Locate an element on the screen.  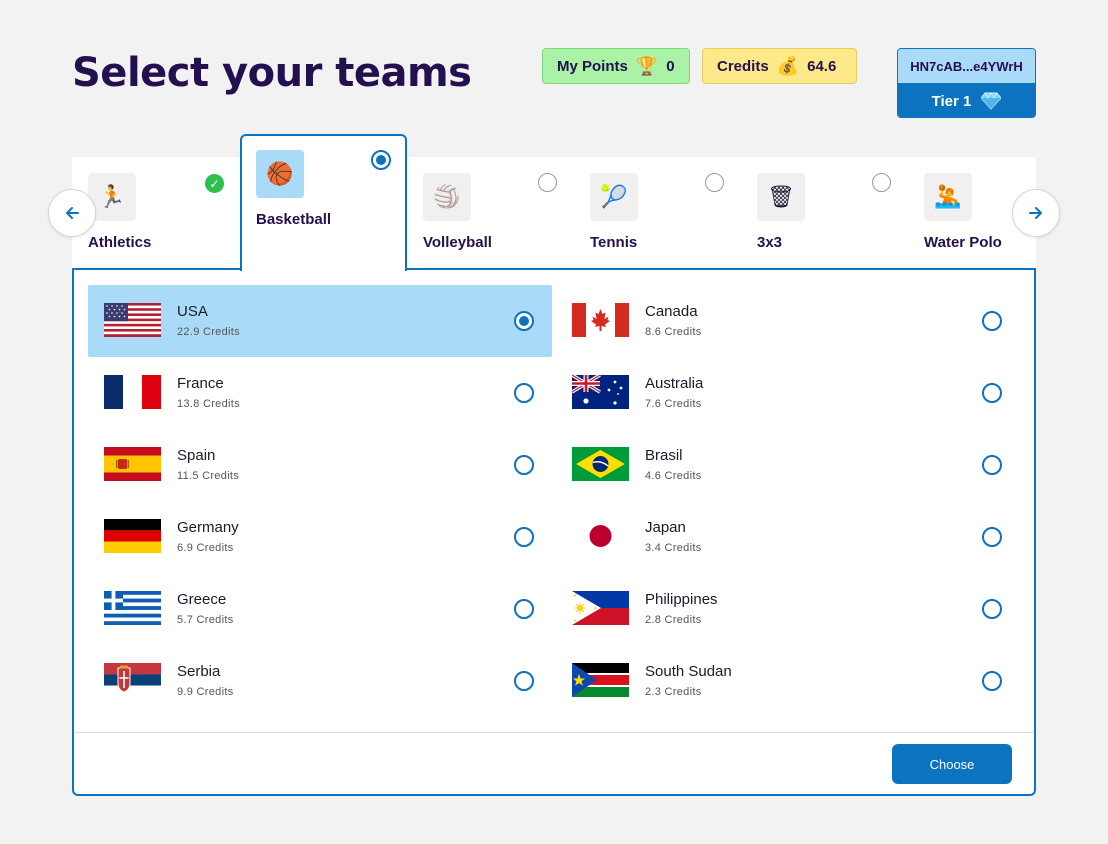
tab-label: Basketball is located at coordinates (294, 219).